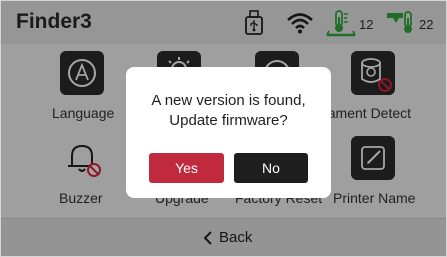 This screenshot has height=257, width=447. Describe the element at coordinates (228, 100) in the screenshot. I see `dialog-message-line1: A new version is found,` at that location.